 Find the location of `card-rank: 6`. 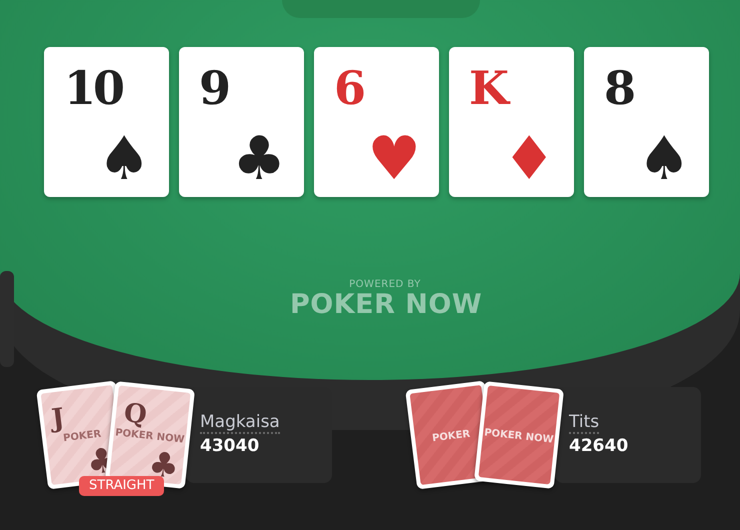

card-rank: 6 is located at coordinates (349, 88).